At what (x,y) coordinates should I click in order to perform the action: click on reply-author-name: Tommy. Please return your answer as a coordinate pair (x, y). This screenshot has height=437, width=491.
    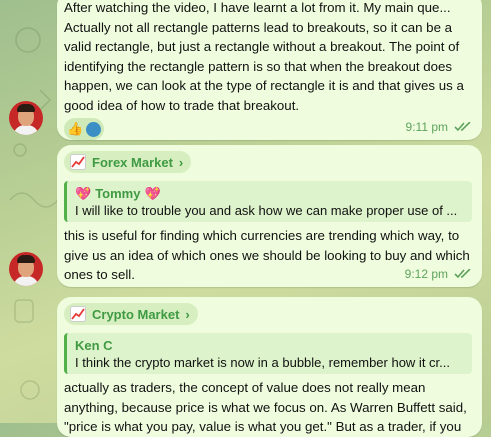
    Looking at the image, I should click on (118, 193).